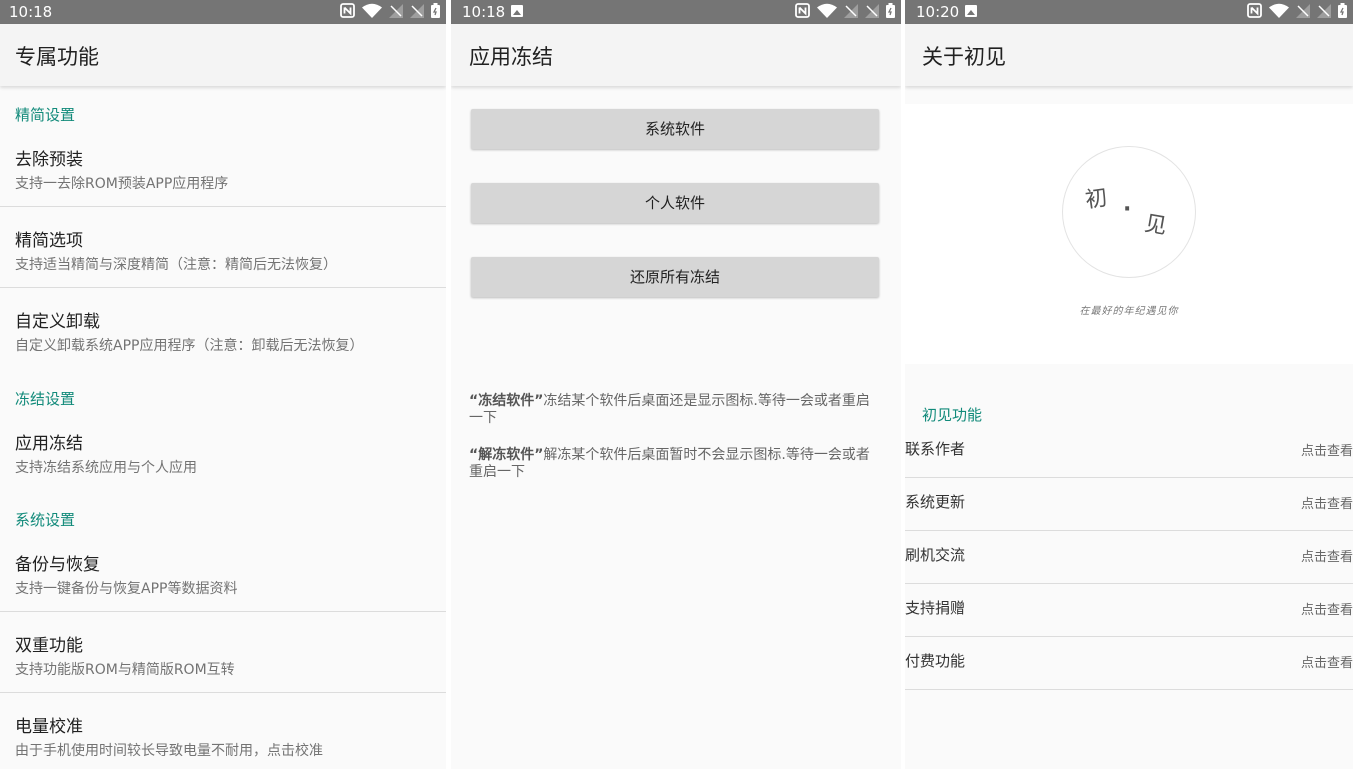 The height and width of the screenshot is (769, 1353). Describe the element at coordinates (935, 608) in the screenshot. I see `row-label: 支持捐赠` at that location.